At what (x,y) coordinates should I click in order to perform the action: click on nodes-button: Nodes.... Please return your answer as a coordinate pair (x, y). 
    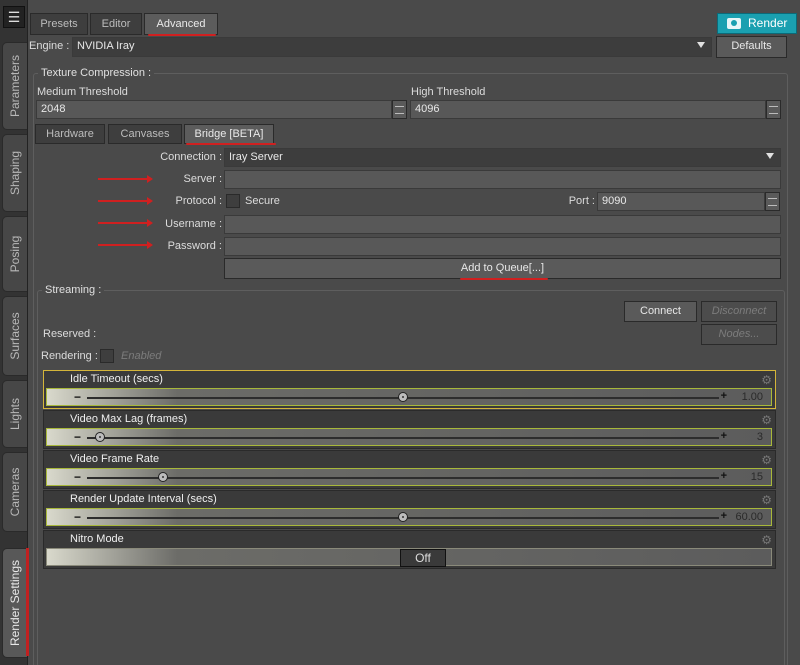
    Looking at the image, I should click on (739, 334).